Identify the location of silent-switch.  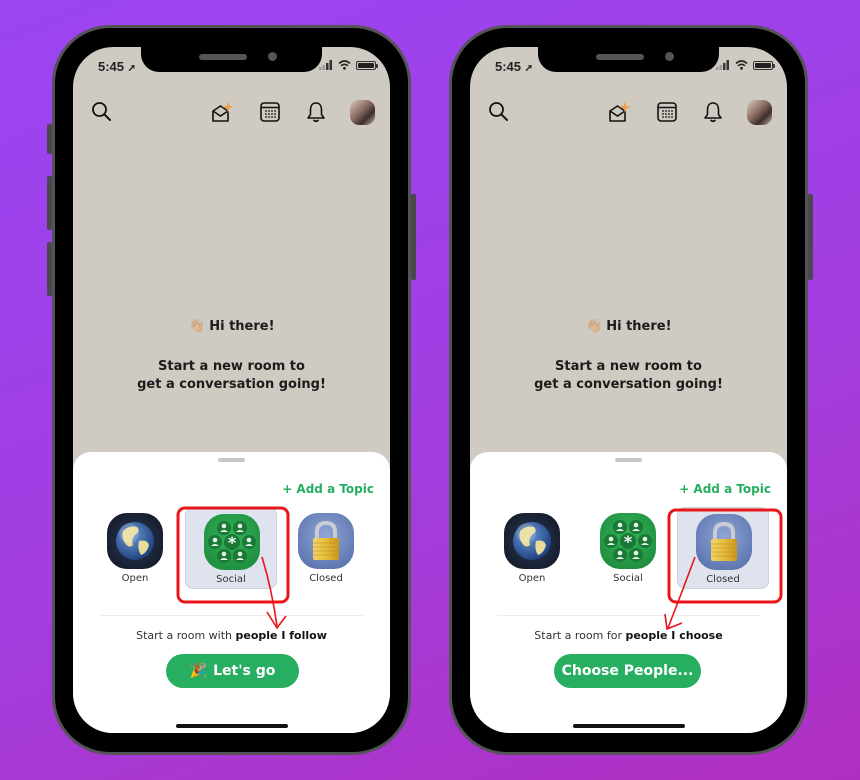
(49, 139).